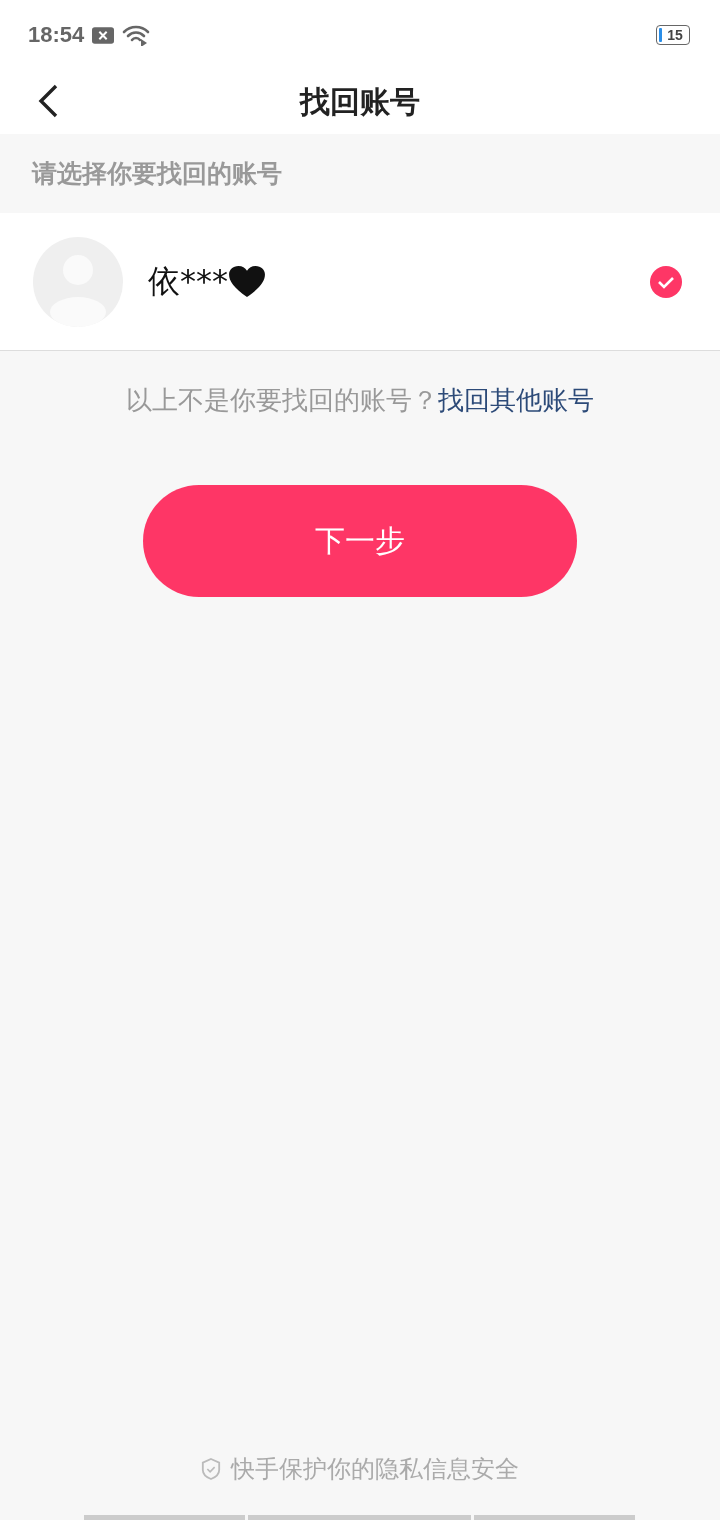  Describe the element at coordinates (360, 541) in the screenshot. I see `next-button: 下一步` at that location.